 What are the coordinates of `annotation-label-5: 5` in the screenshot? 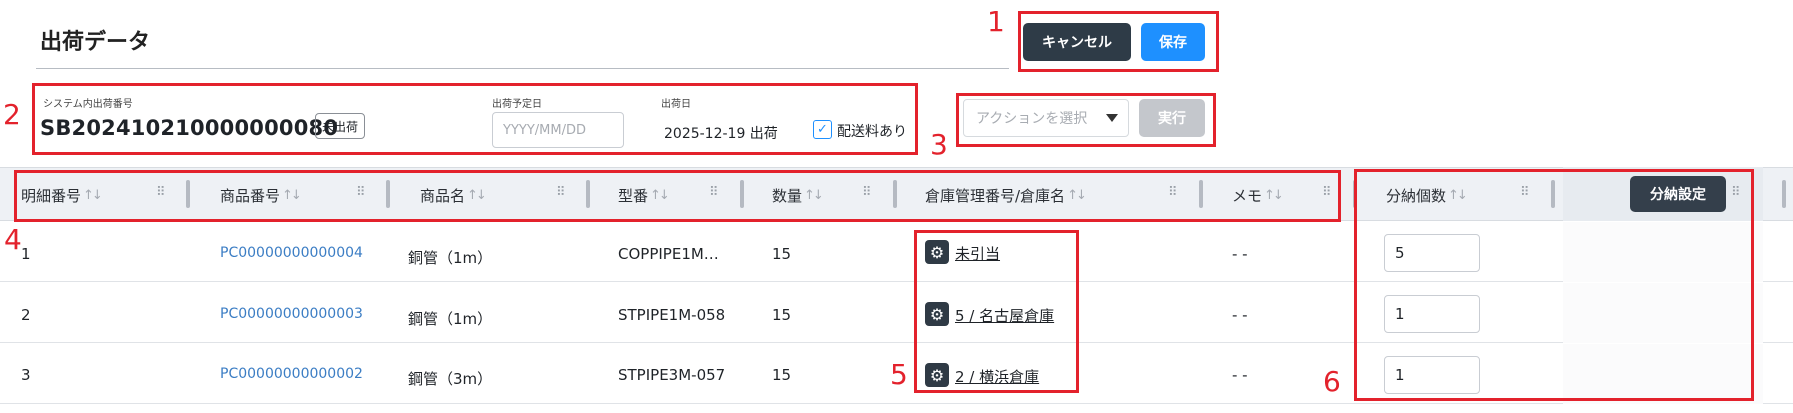 It's located at (899, 374).